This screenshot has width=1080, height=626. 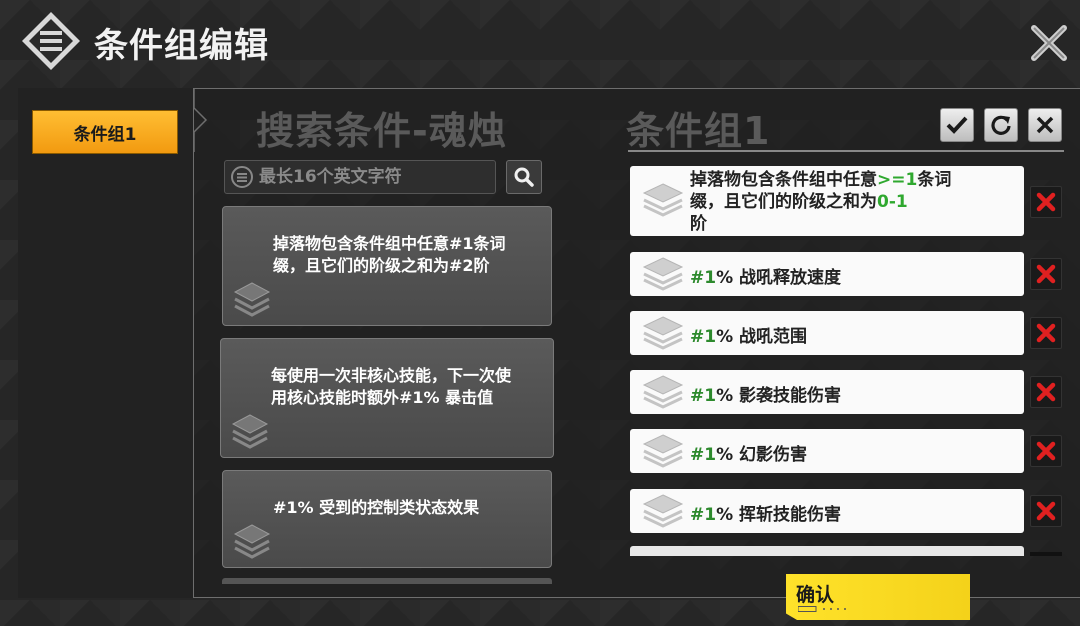 I want to click on sidebar-divider-arrow, so click(x=201, y=120).